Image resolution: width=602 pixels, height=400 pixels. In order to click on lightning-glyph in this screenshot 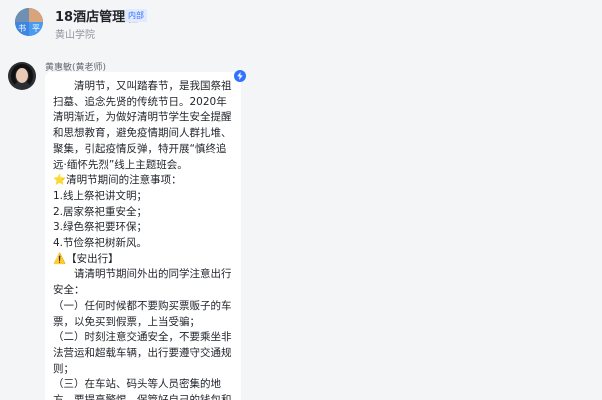, I will do `click(240, 76)`.